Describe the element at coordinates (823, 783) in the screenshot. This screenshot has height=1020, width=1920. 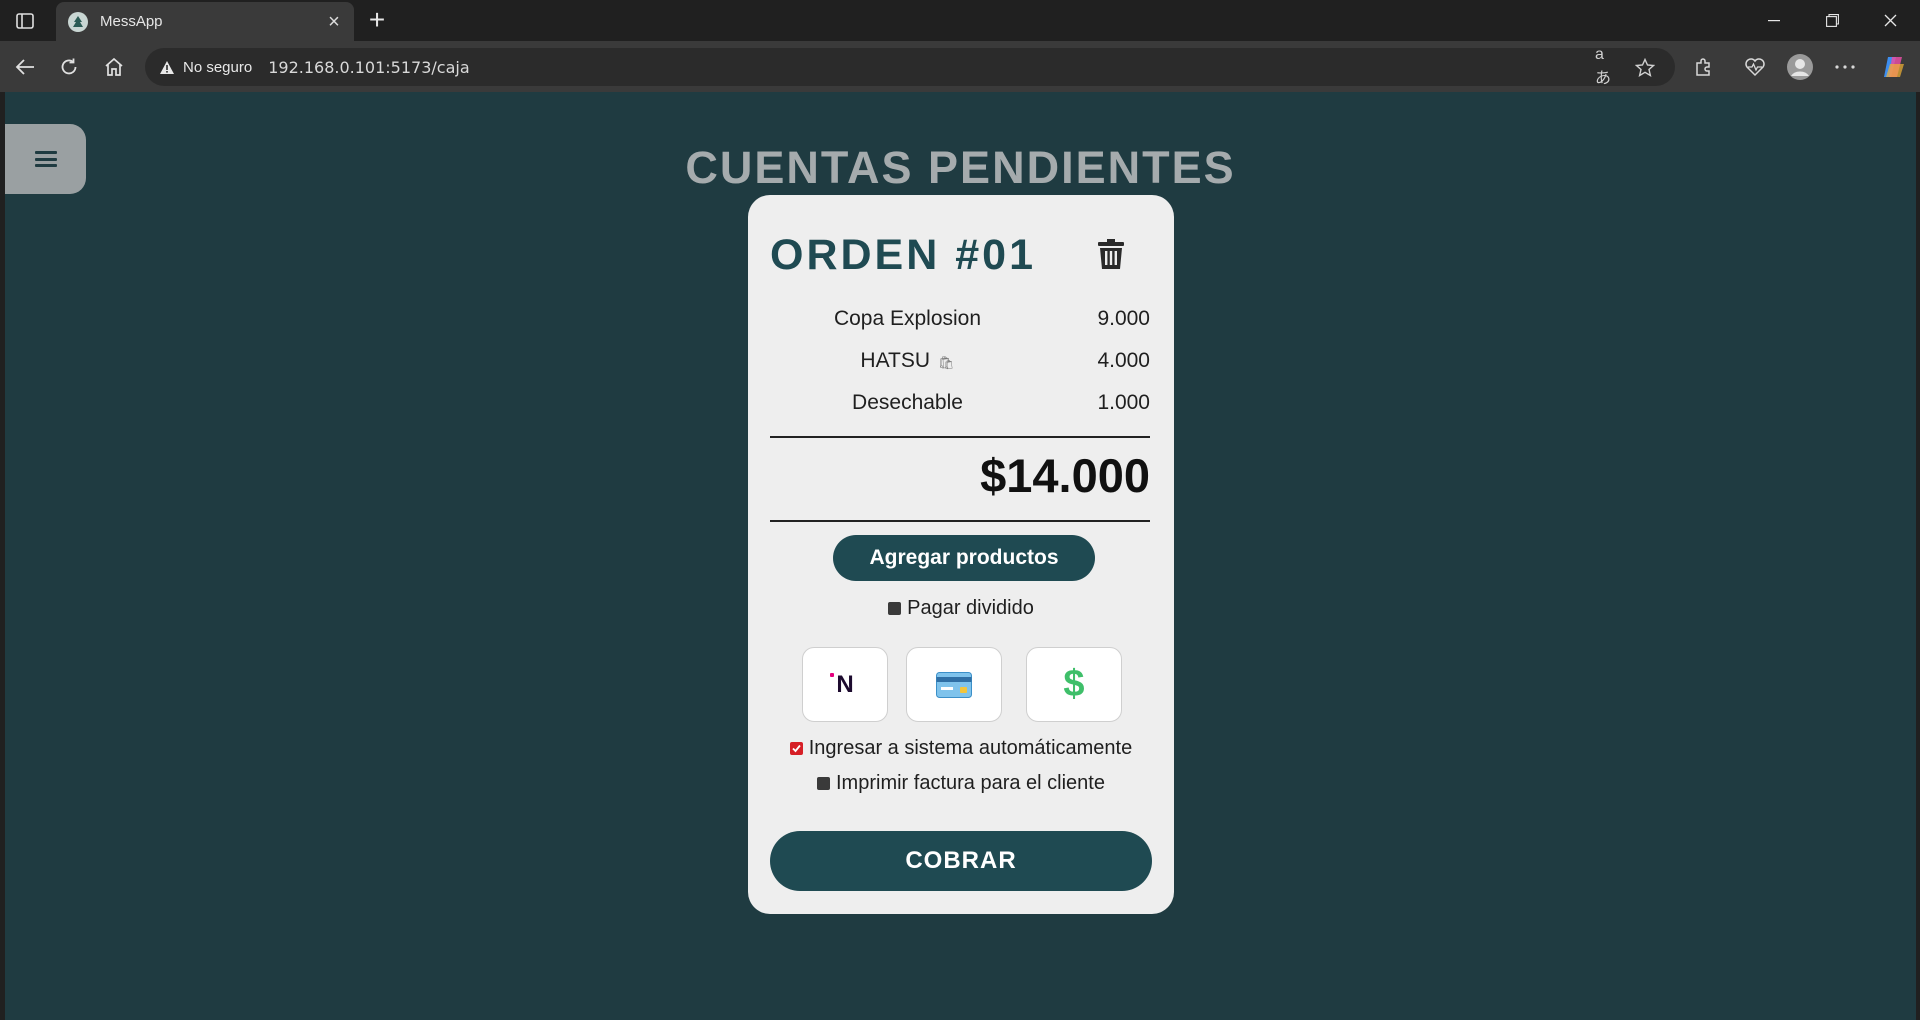
I see `print-invoice-checkbox` at that location.